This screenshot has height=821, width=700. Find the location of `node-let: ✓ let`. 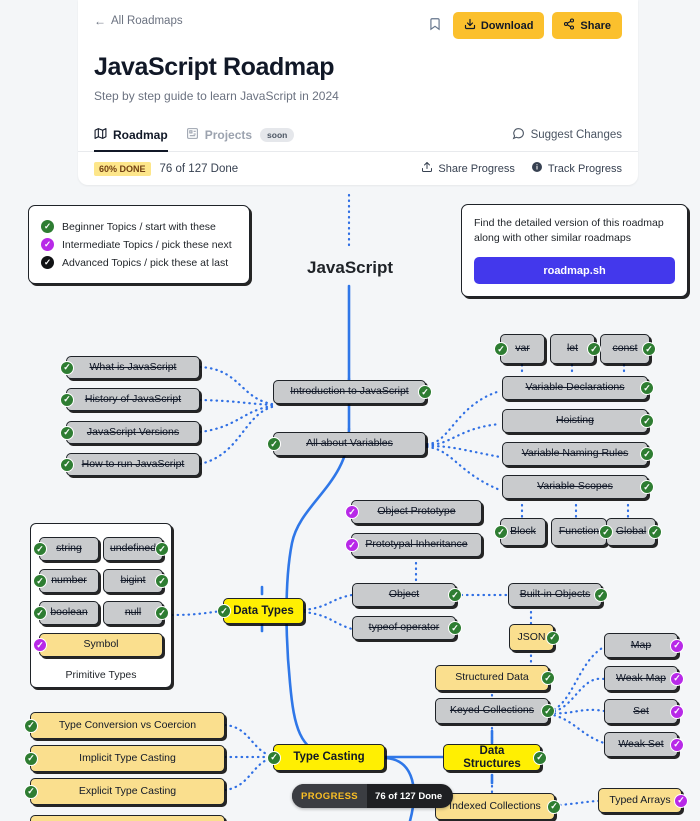

node-let: ✓ let is located at coordinates (575, 349).